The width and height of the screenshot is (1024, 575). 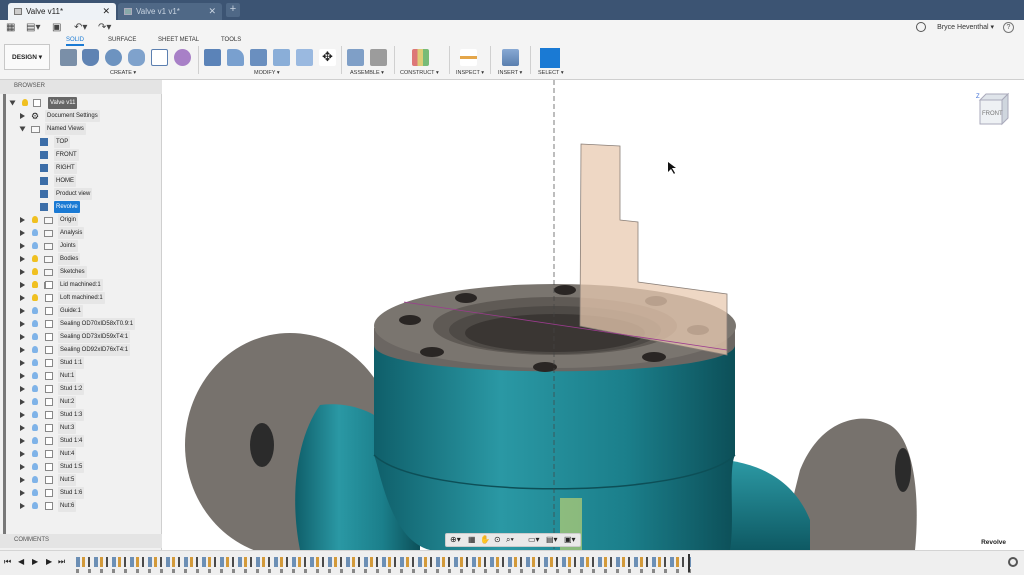 What do you see at coordinates (81, 541) in the screenshot?
I see `comments-panel: COMMENTS` at bounding box center [81, 541].